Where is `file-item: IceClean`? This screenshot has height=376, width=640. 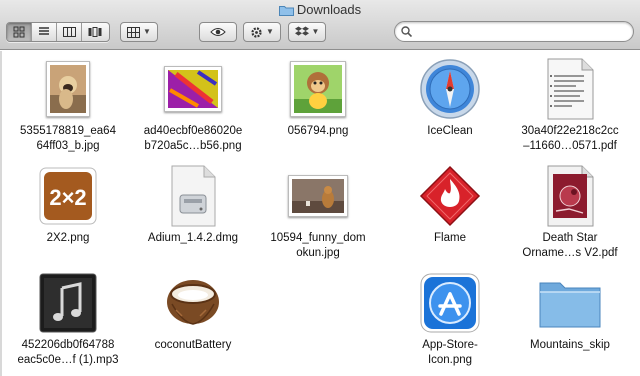 file-item: IceClean is located at coordinates (450, 98).